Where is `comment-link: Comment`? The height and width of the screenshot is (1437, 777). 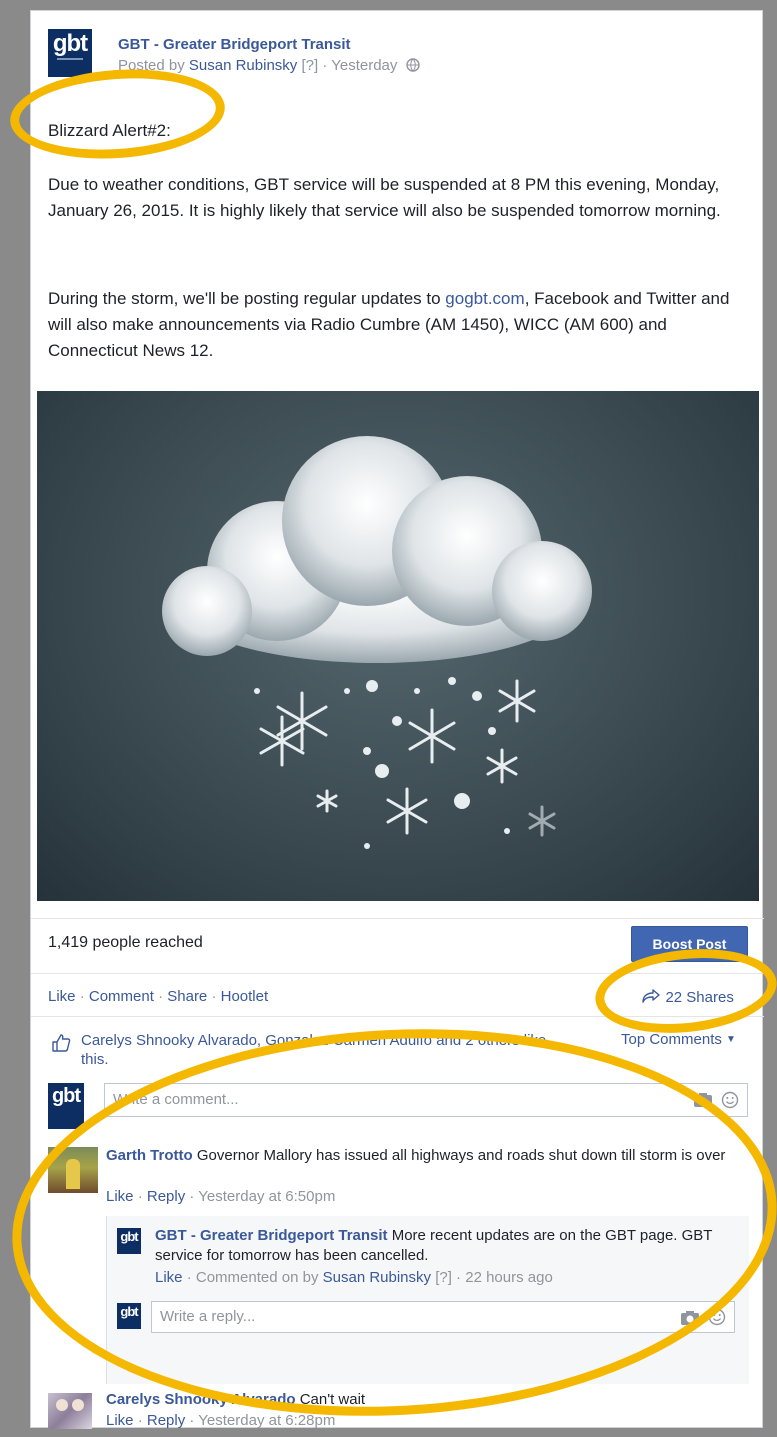 comment-link: Comment is located at coordinates (121, 996).